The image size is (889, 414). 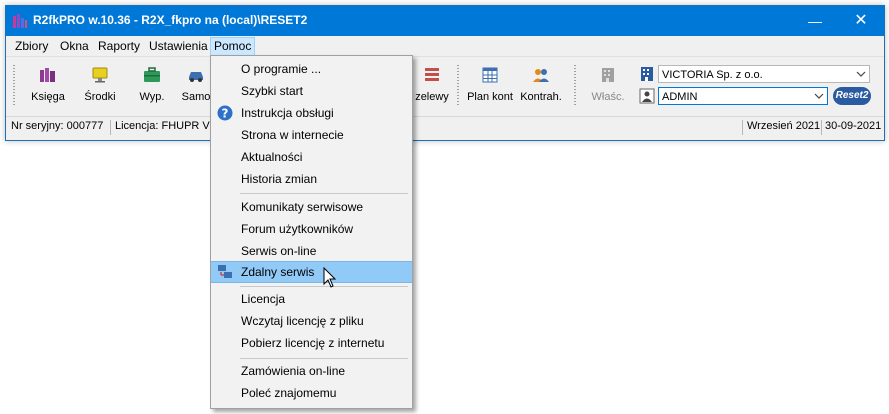 I want to click on period-text: Wrzesień 2021, so click(x=784, y=126).